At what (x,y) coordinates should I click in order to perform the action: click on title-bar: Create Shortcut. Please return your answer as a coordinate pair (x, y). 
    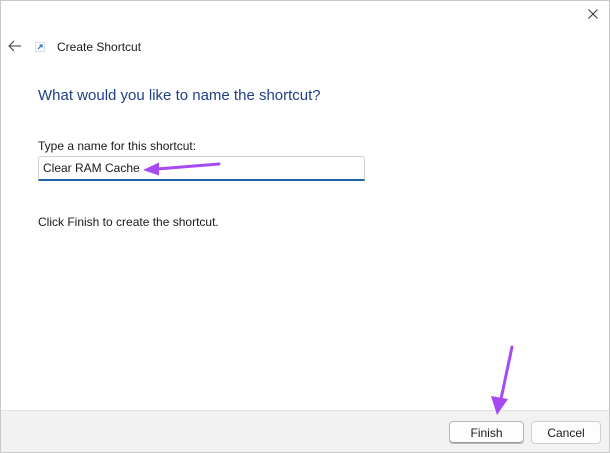
    Looking at the image, I should click on (88, 47).